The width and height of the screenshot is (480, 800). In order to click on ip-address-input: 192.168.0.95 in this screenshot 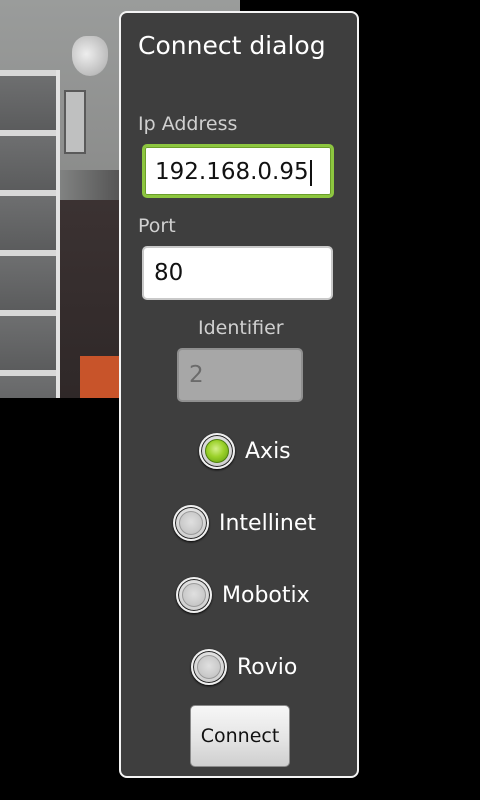, I will do `click(238, 171)`.